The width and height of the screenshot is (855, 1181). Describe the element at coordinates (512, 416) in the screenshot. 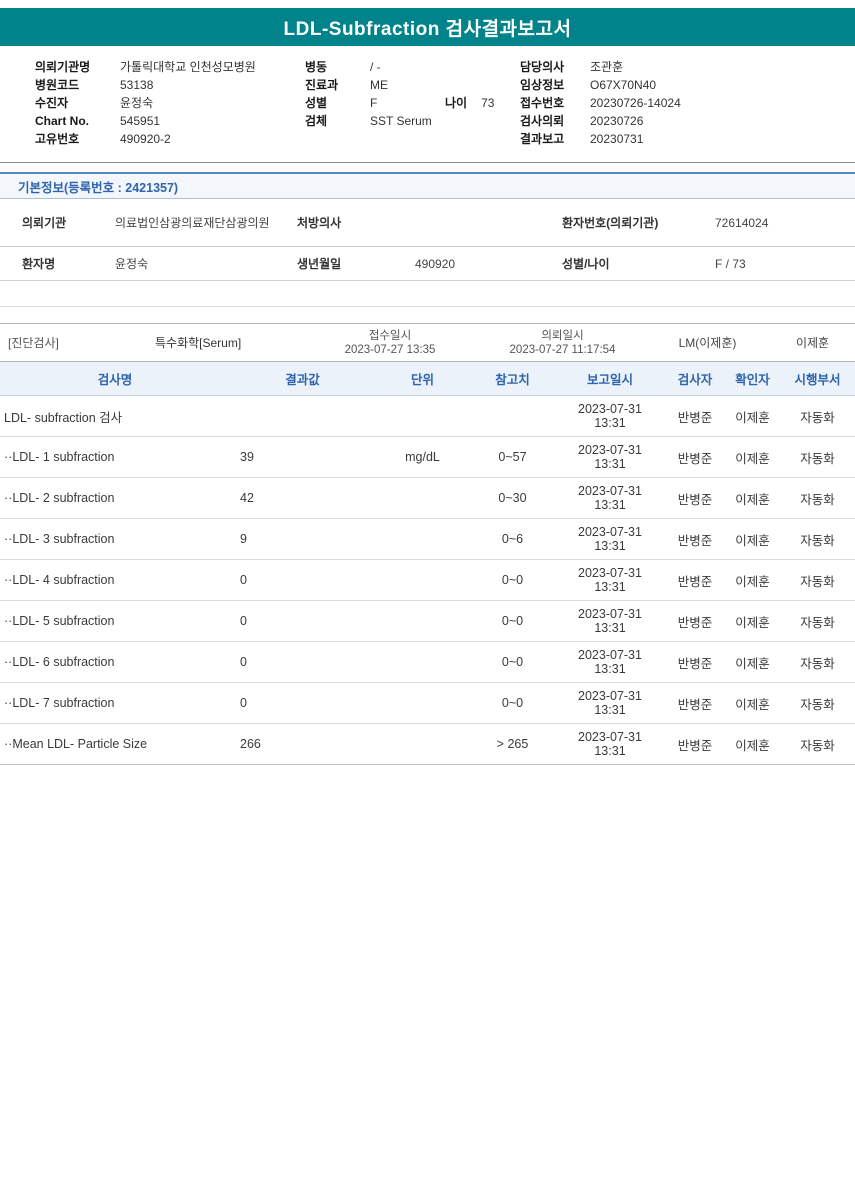

I see `reference-range` at that location.